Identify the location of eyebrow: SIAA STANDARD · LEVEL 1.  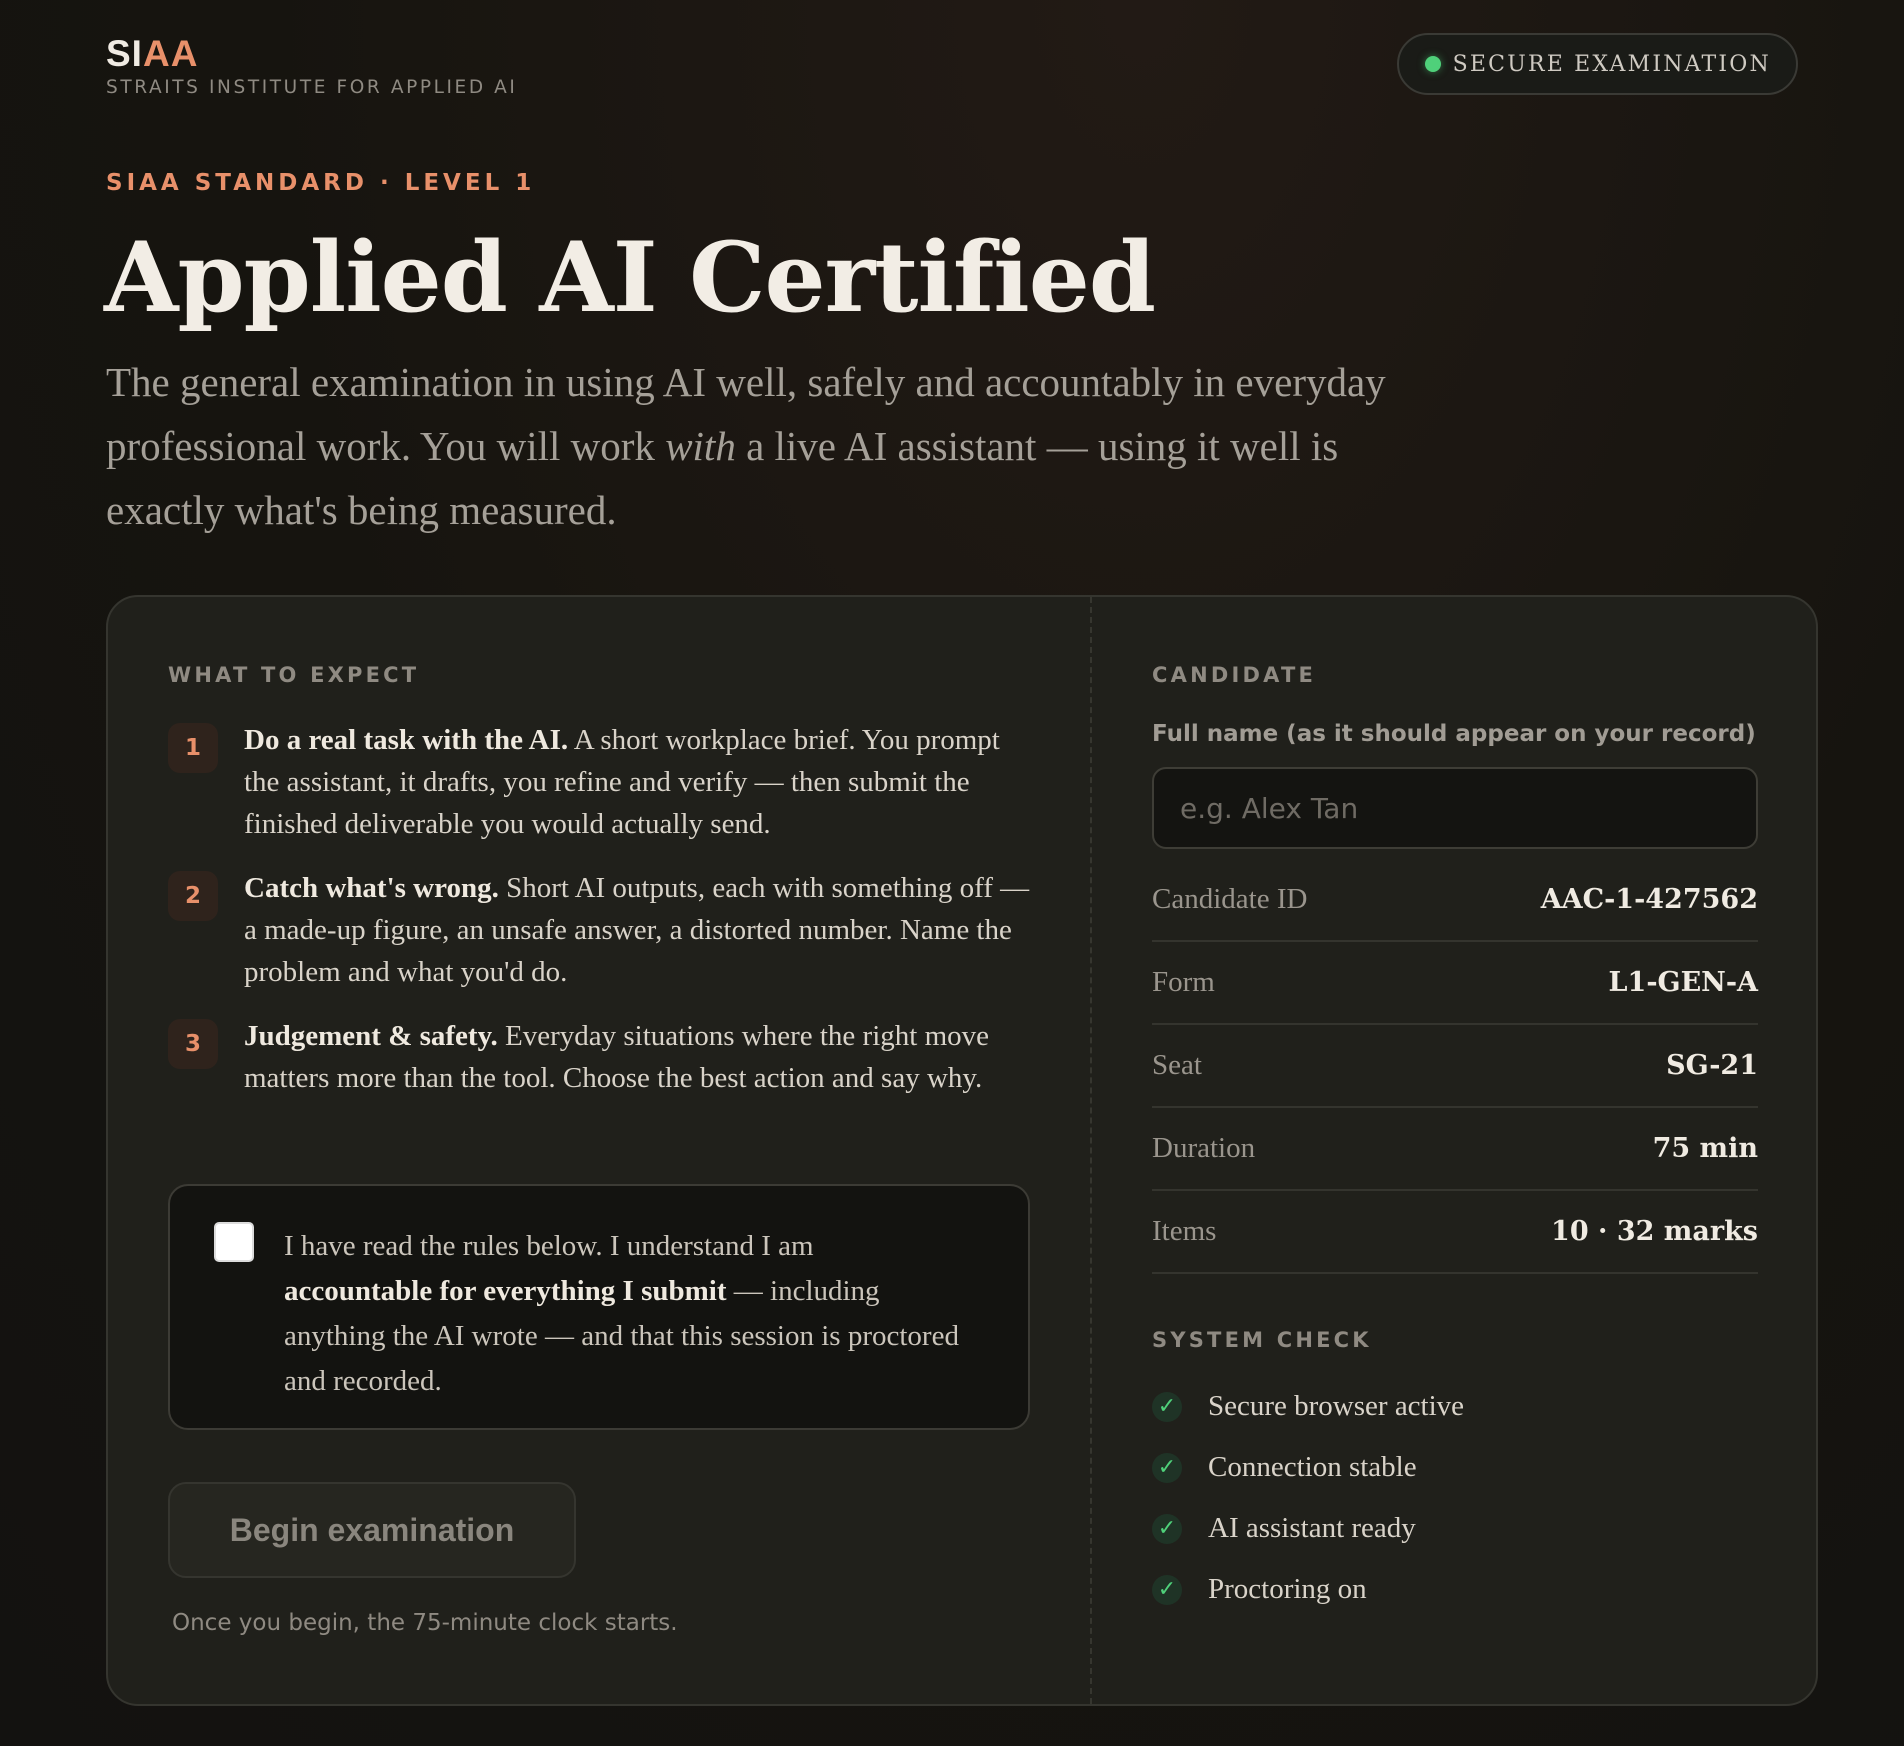
(321, 183).